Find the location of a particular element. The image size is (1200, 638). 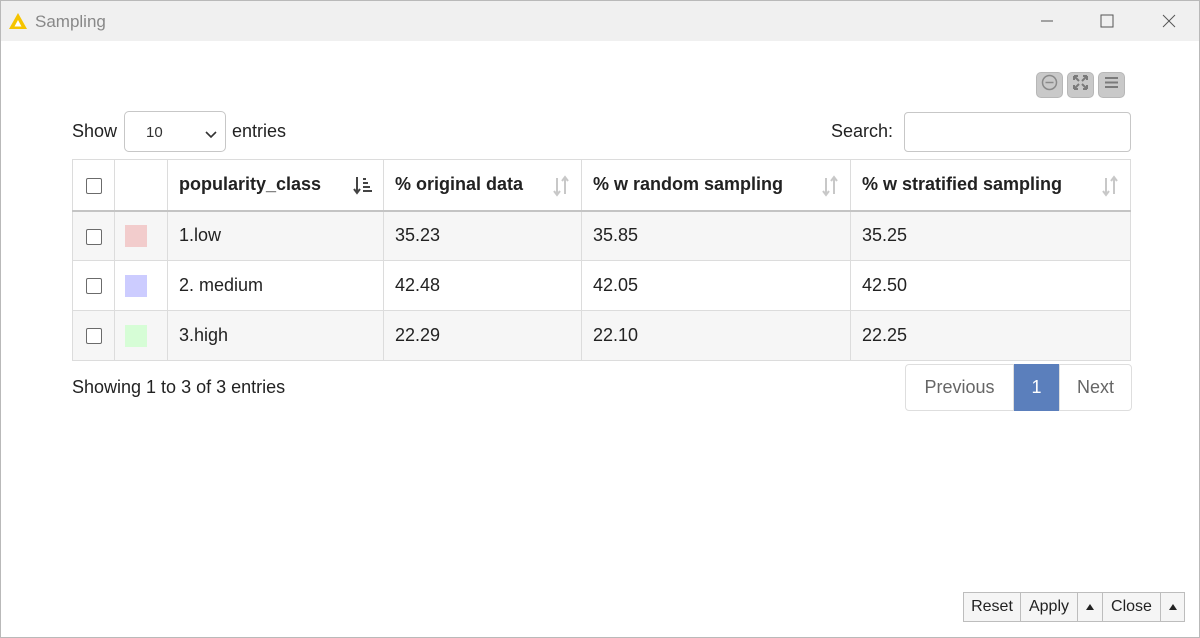

pagination: Previous 1 Next is located at coordinates (1018, 387).